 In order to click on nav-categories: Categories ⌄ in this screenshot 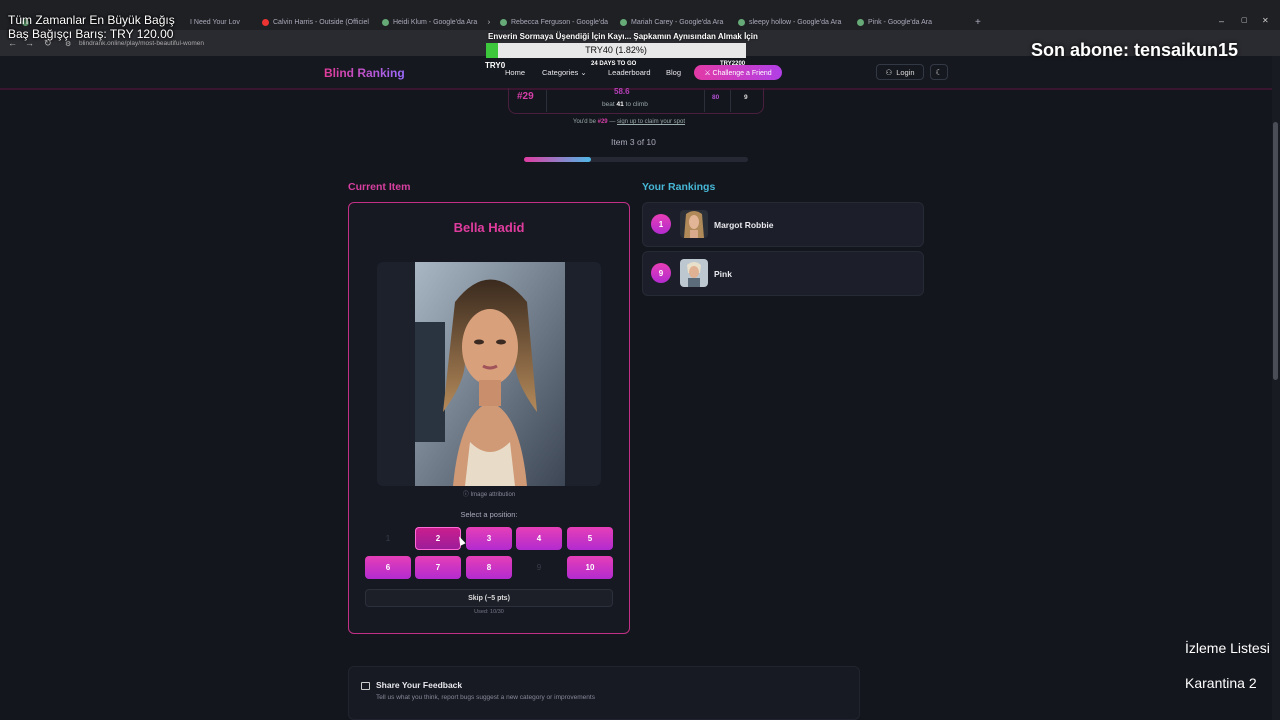, I will do `click(564, 72)`.